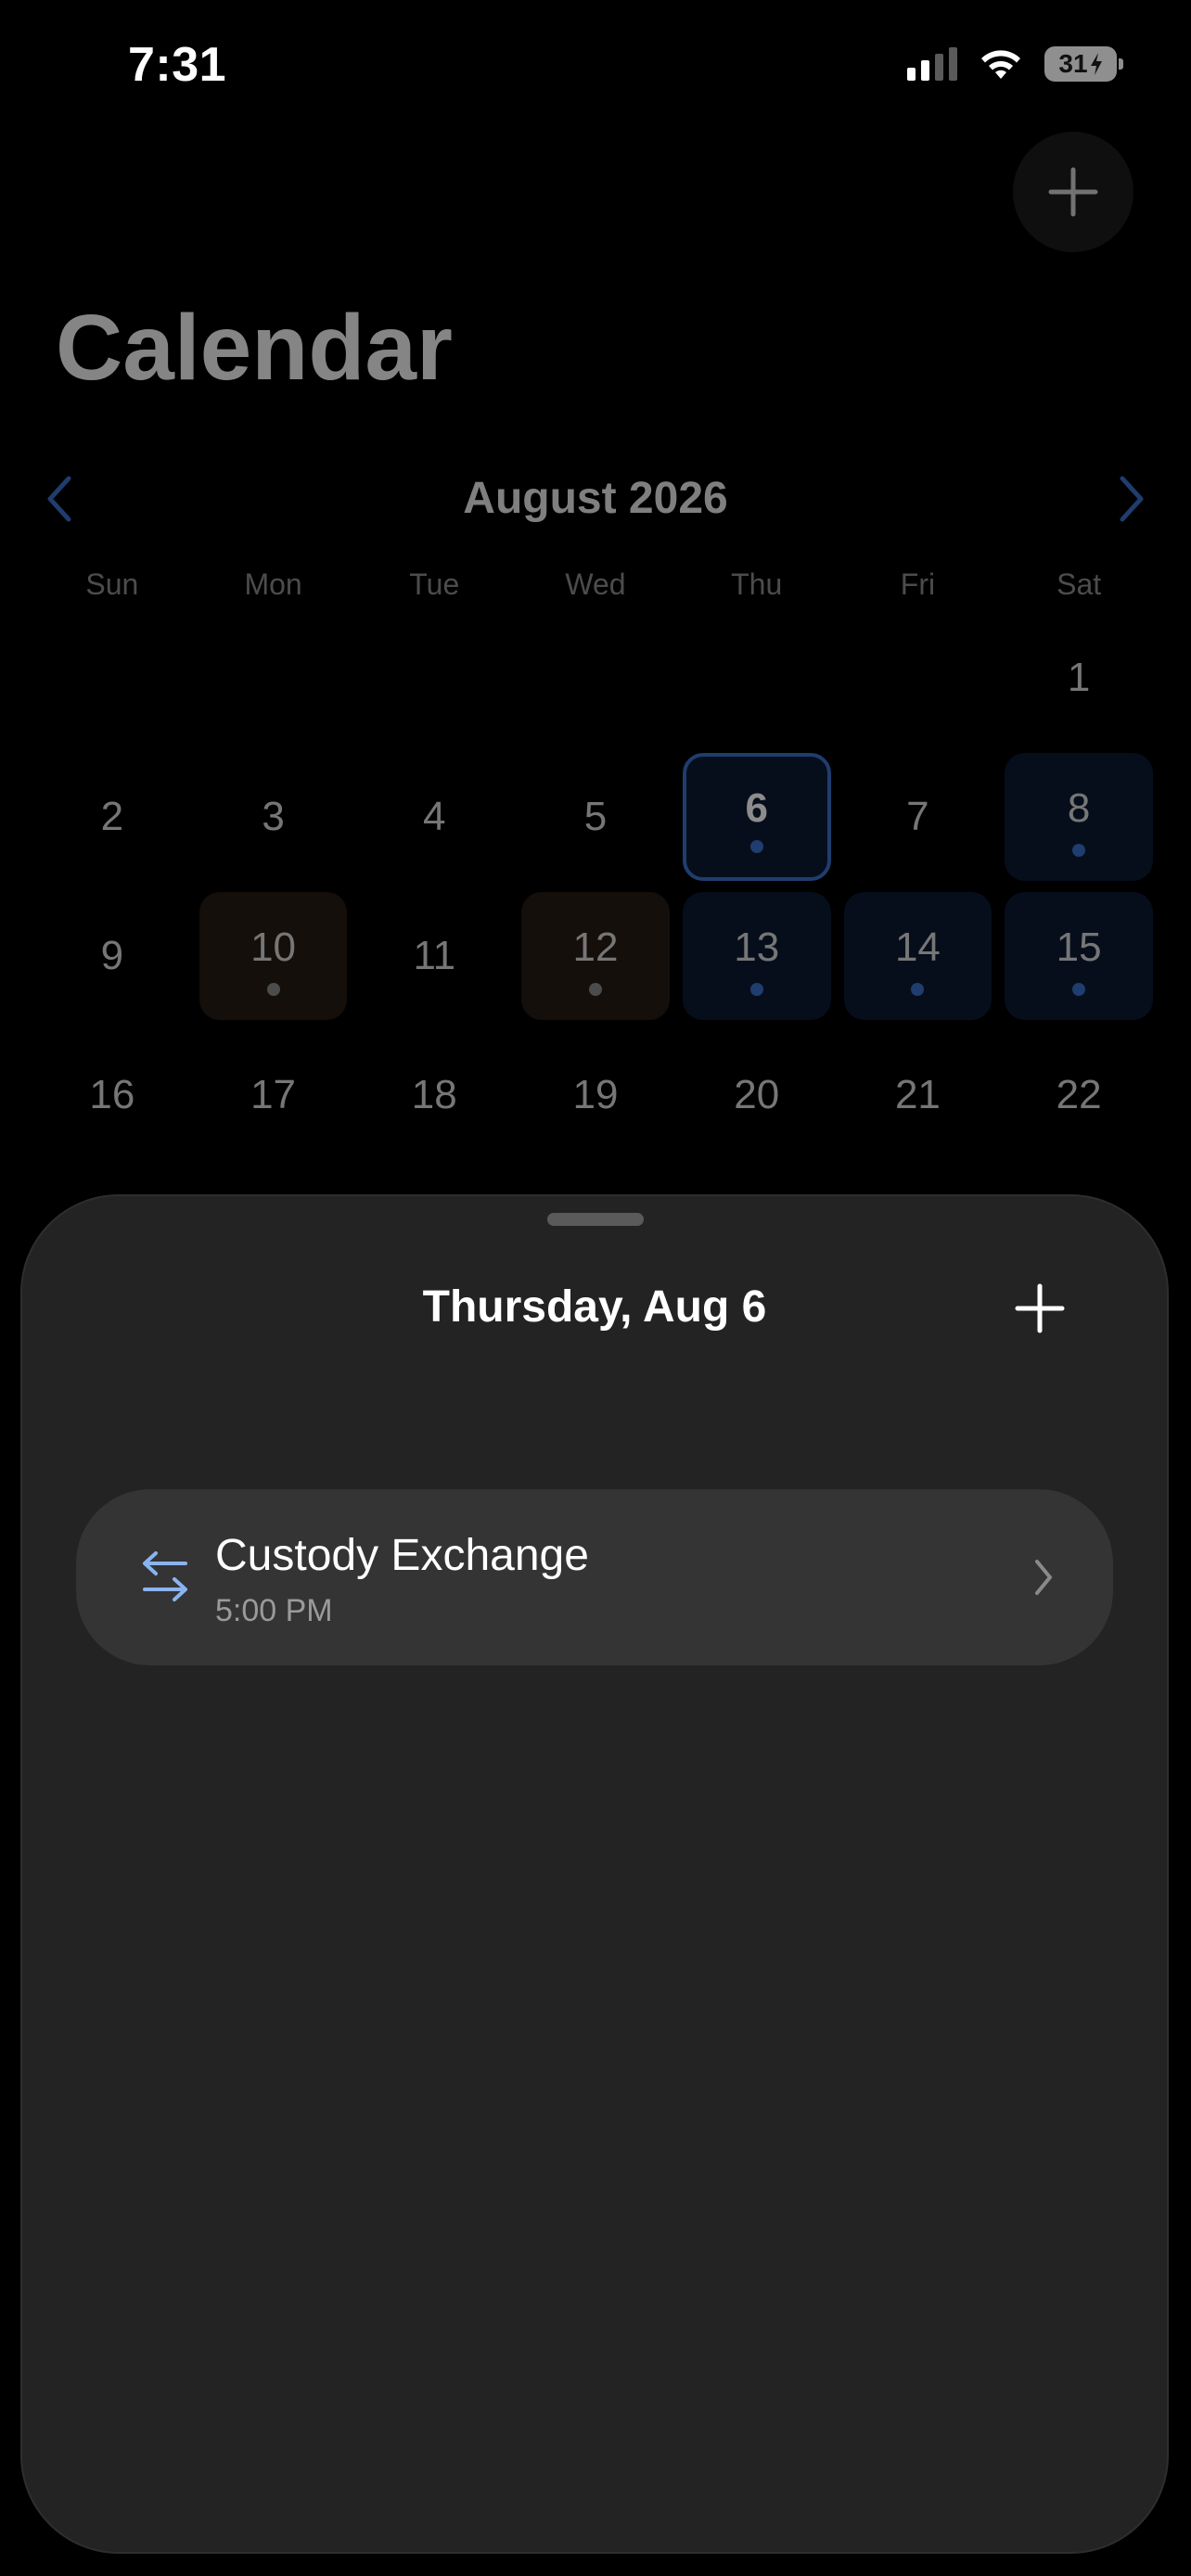 Image resolution: width=1191 pixels, height=2576 pixels. What do you see at coordinates (177, 65) in the screenshot?
I see `status-time: 7:31` at bounding box center [177, 65].